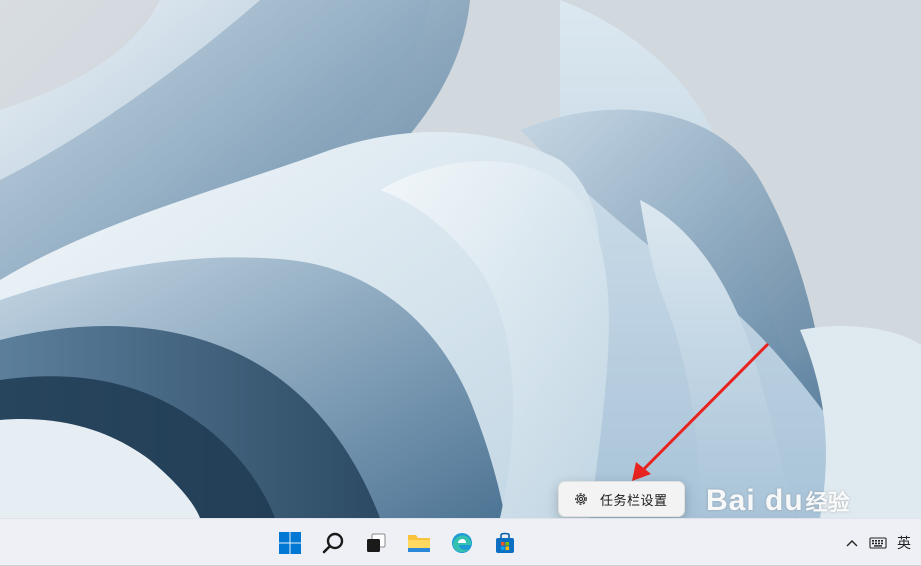 The height and width of the screenshot is (566, 921). I want to click on microsoft-store-icon, so click(505, 542).